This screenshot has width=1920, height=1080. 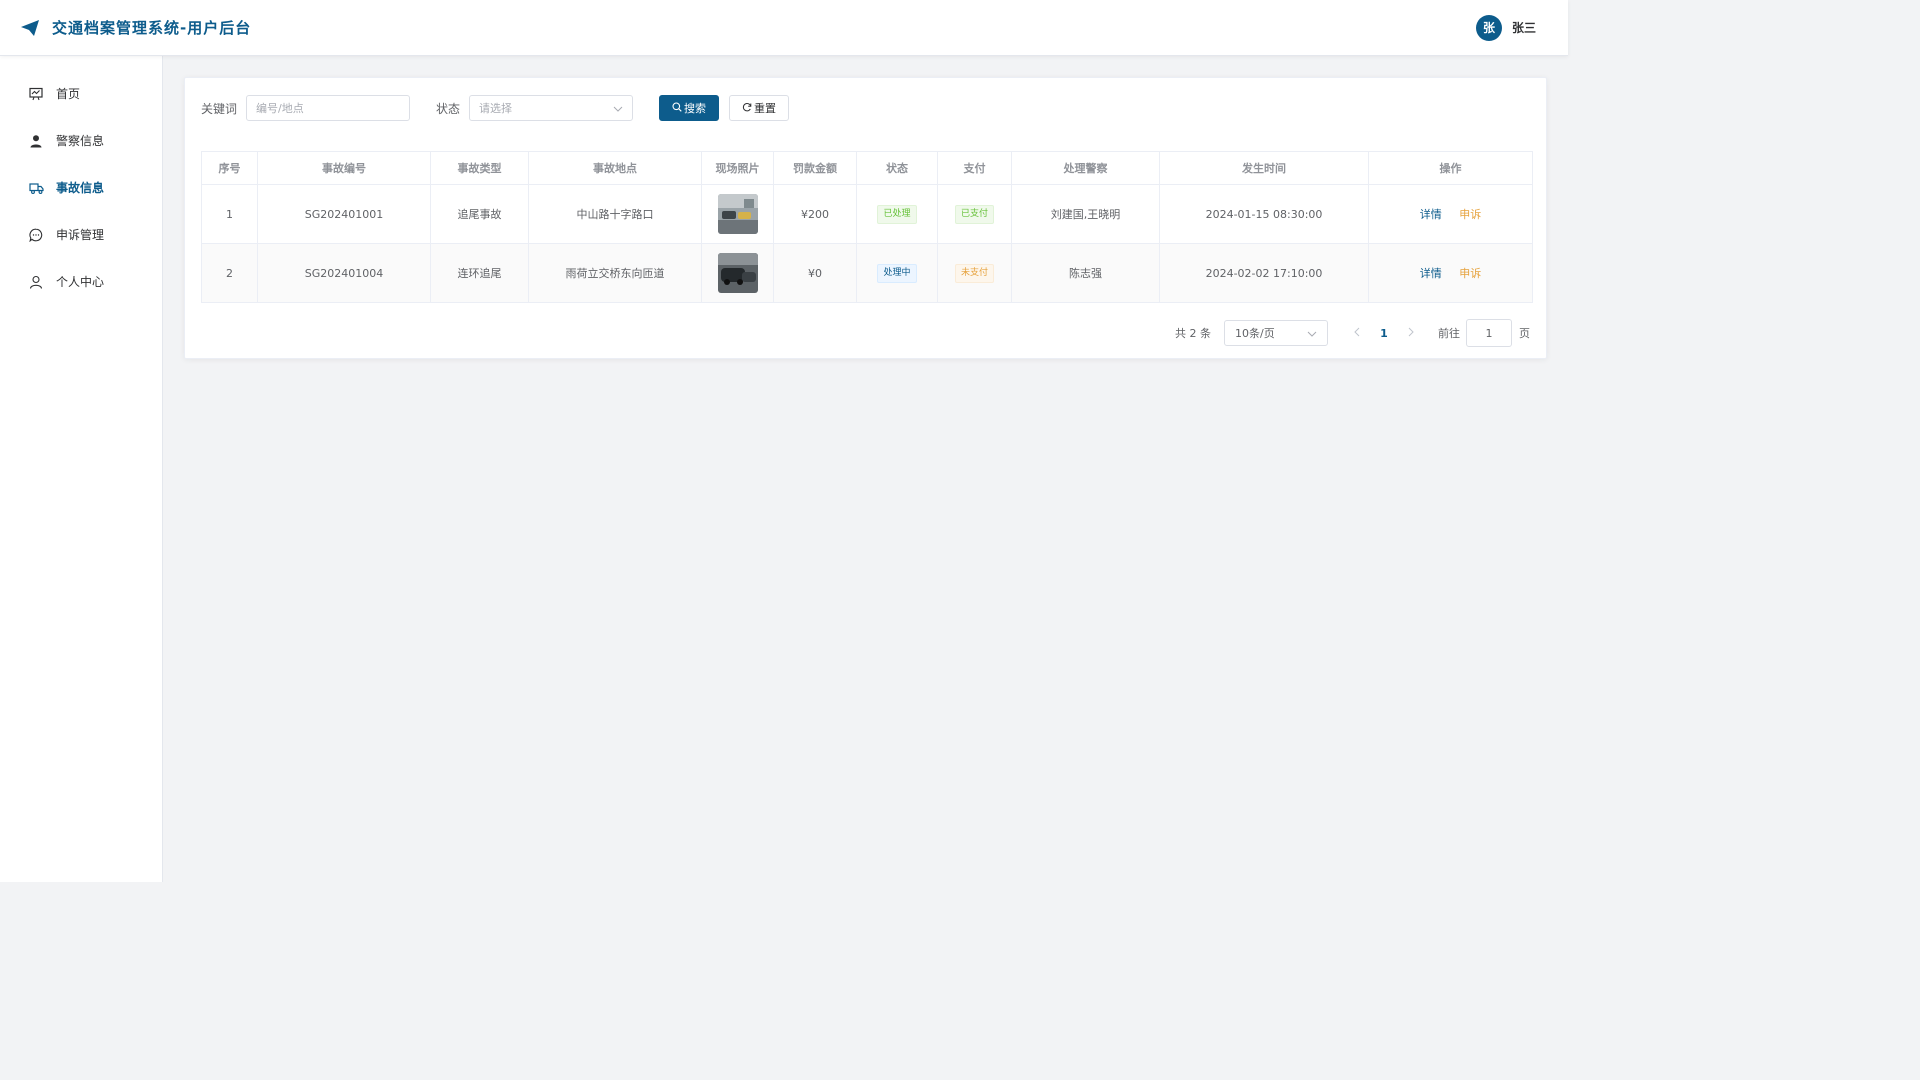 I want to click on person-icon, so click(x=36, y=141).